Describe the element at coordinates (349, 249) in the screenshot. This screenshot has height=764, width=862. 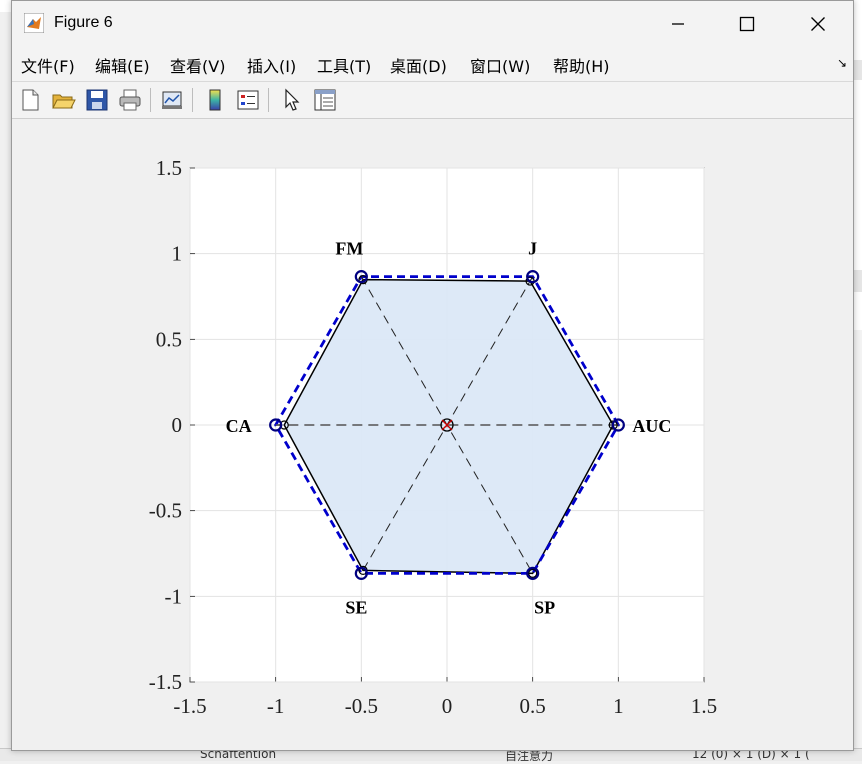
I see `radar-axis-label: FM` at that location.